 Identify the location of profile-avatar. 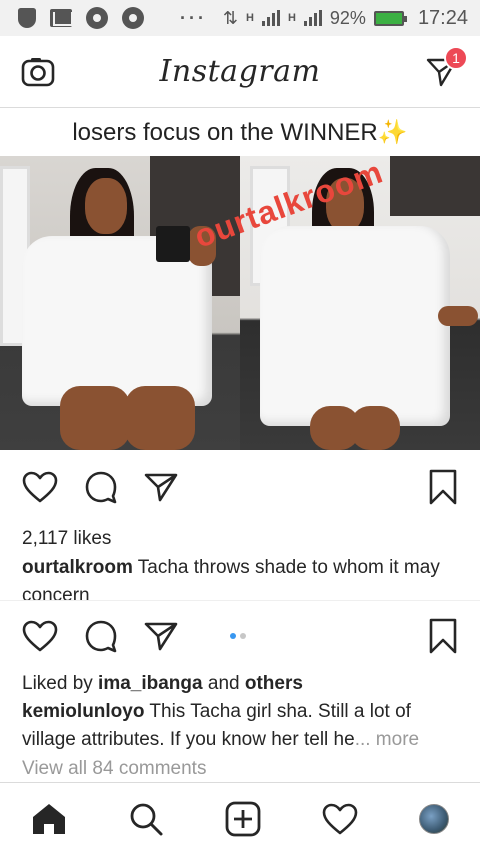
(434, 818).